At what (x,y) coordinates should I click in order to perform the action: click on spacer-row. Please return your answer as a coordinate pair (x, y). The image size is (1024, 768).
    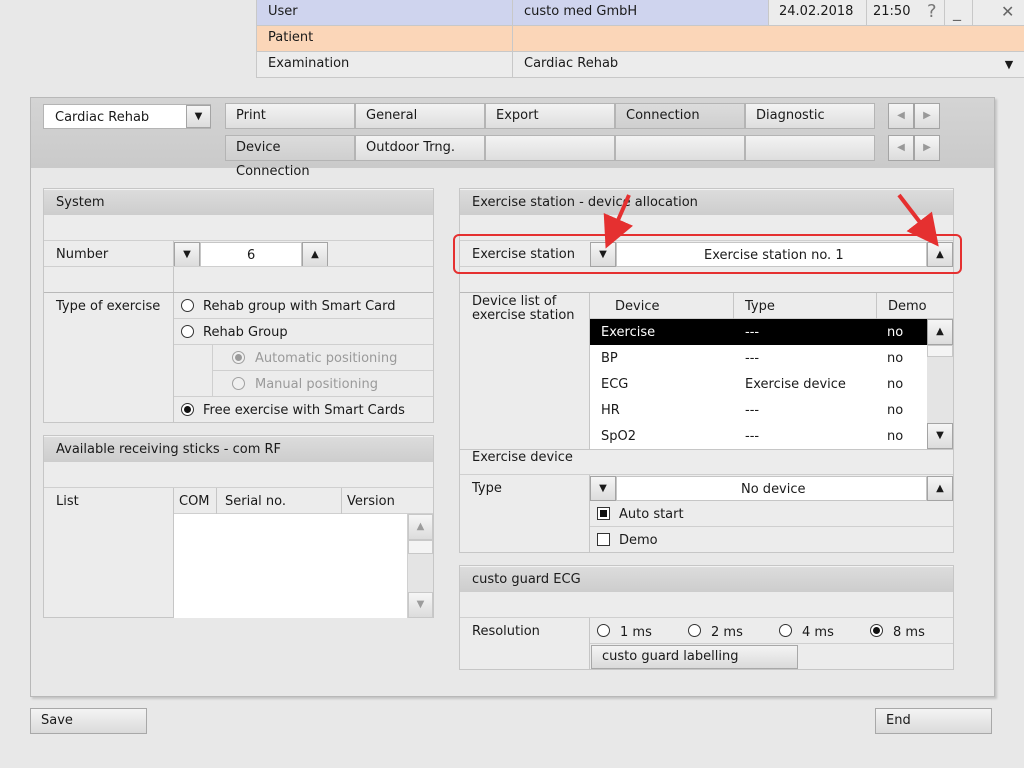
    Looking at the image, I should click on (706, 605).